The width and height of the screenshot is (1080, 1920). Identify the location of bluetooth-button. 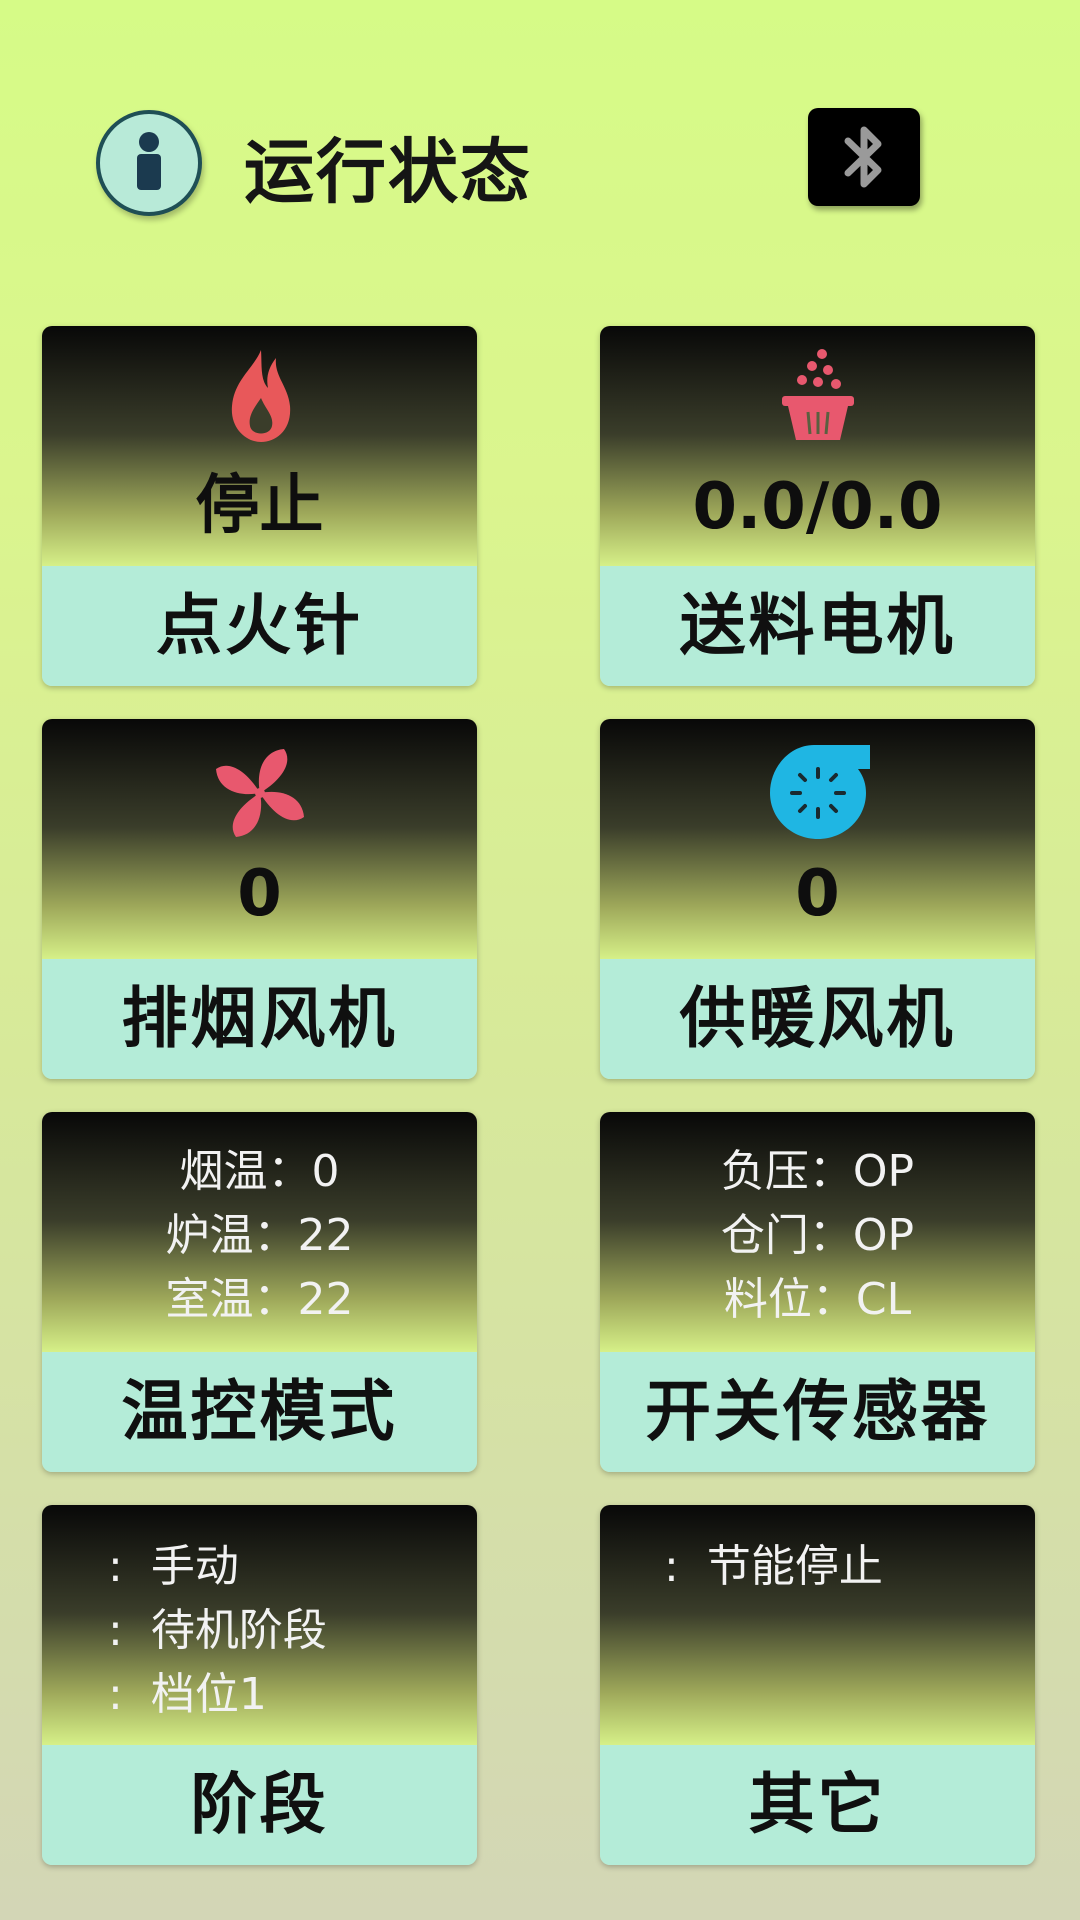
(864, 157).